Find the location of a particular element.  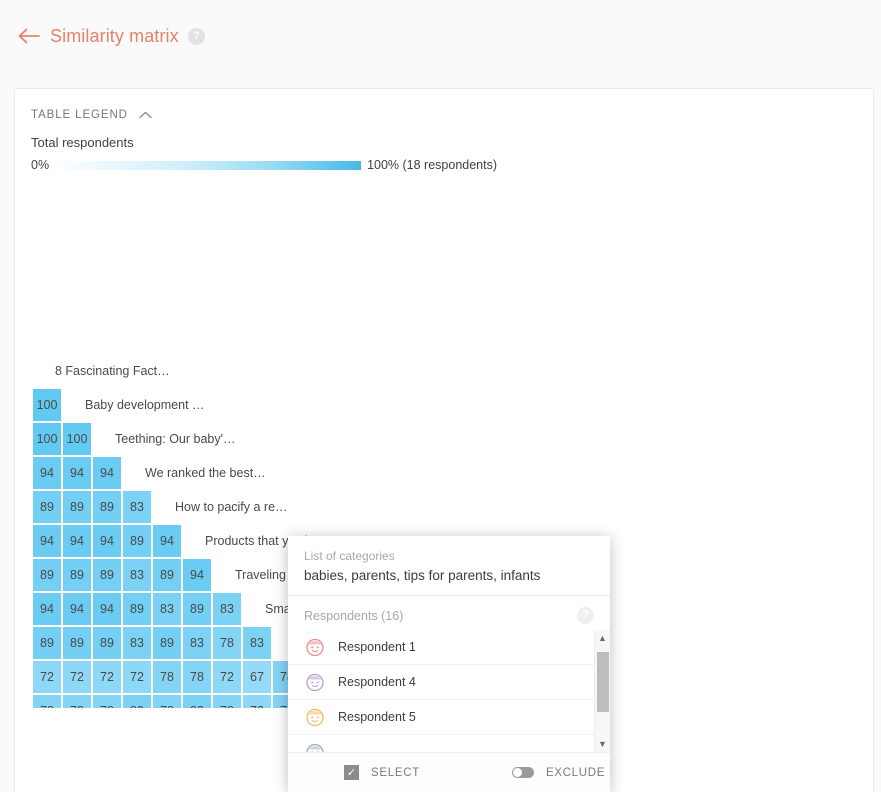

popup-scrollbar: ▲ ▼ is located at coordinates (602, 691).